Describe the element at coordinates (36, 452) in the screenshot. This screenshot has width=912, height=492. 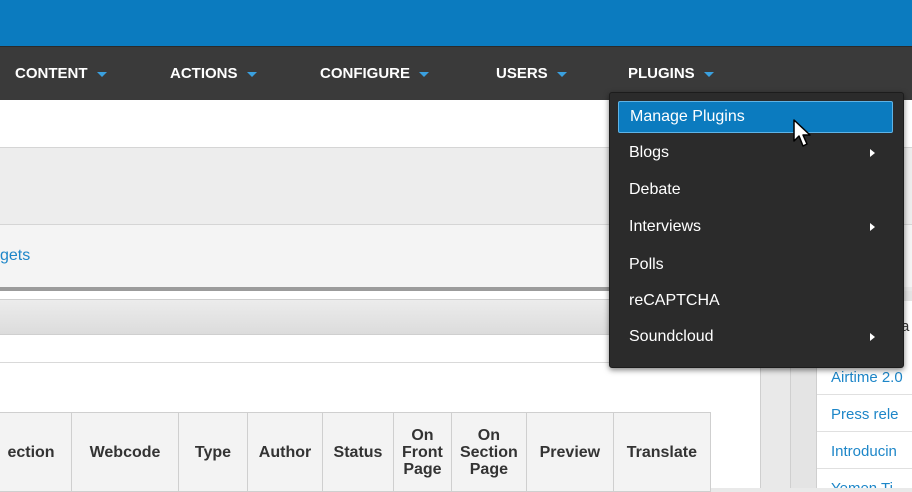
I see `col-section: ection` at that location.